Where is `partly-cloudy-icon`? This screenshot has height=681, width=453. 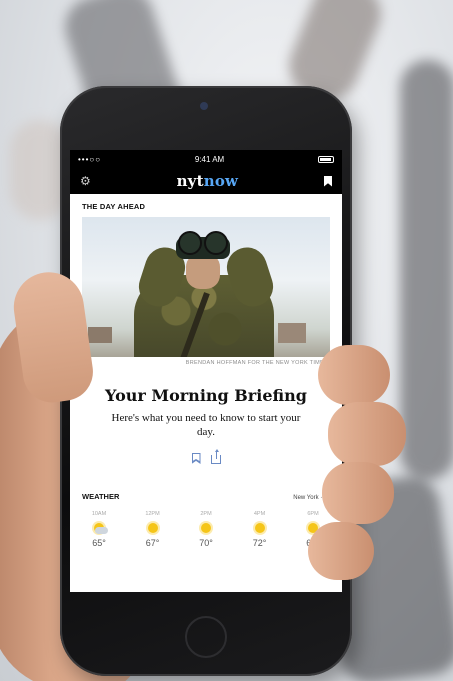 partly-cloudy-icon is located at coordinates (99, 528).